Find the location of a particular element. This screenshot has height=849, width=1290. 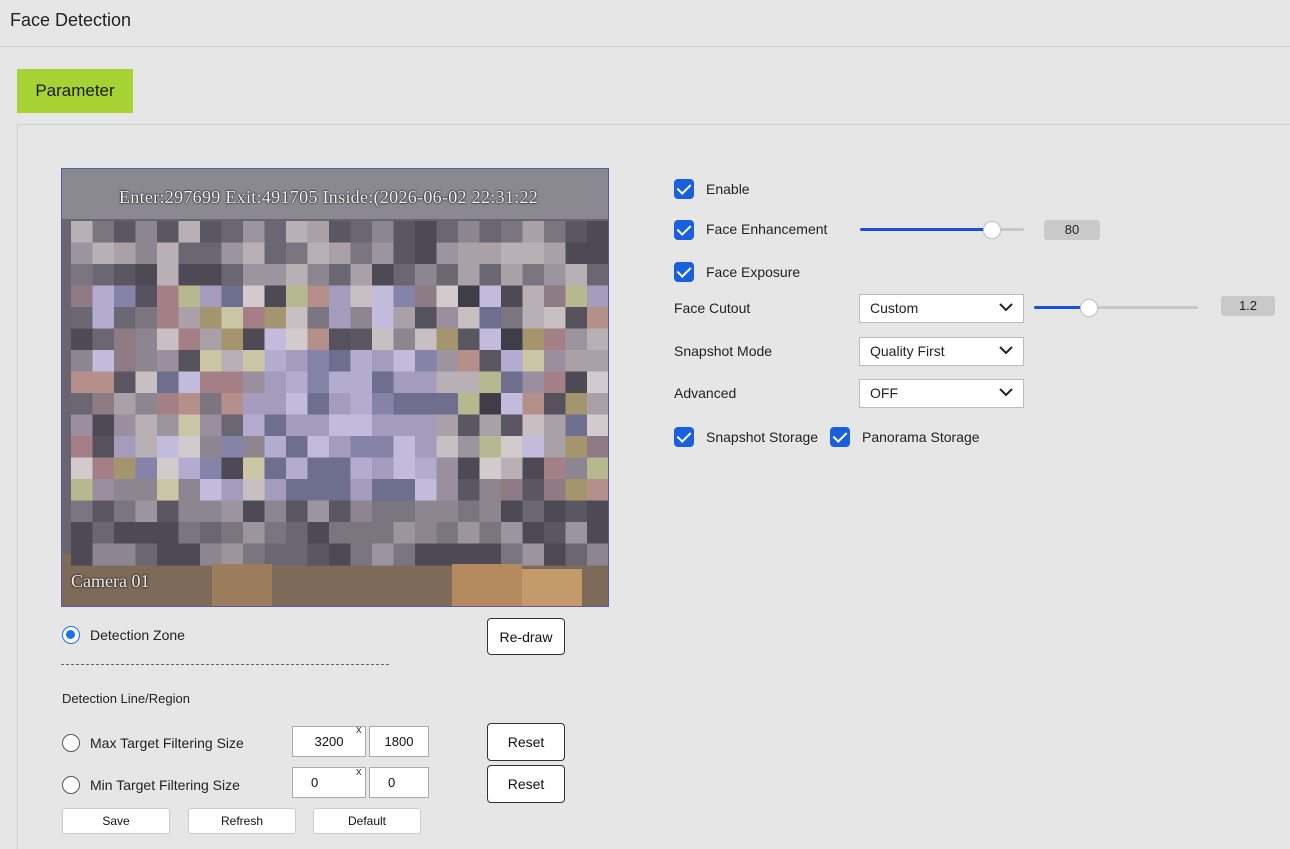

save-button: Save is located at coordinates (116, 821).